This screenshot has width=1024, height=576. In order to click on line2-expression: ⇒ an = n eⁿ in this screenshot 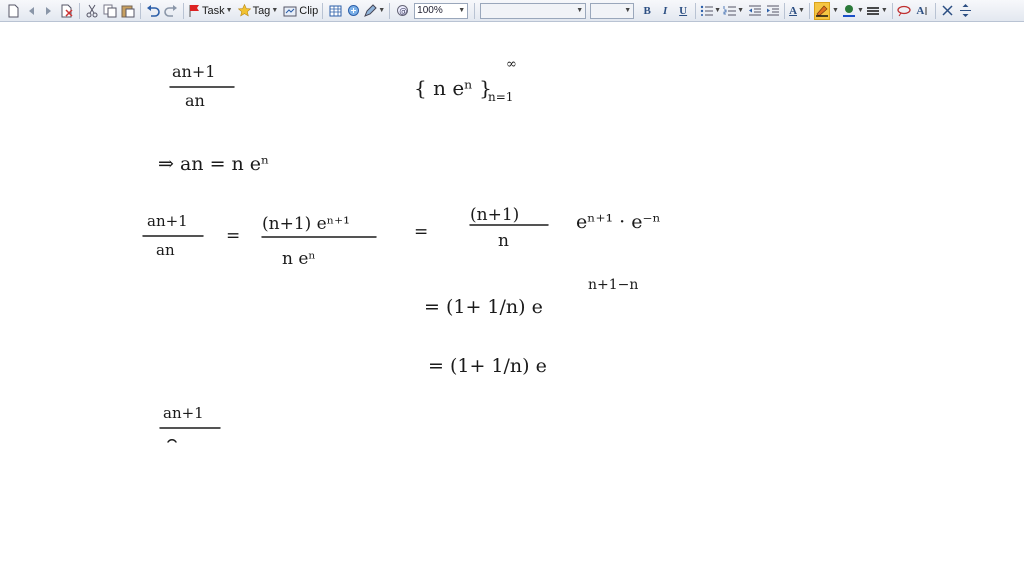, I will do `click(213, 164)`.